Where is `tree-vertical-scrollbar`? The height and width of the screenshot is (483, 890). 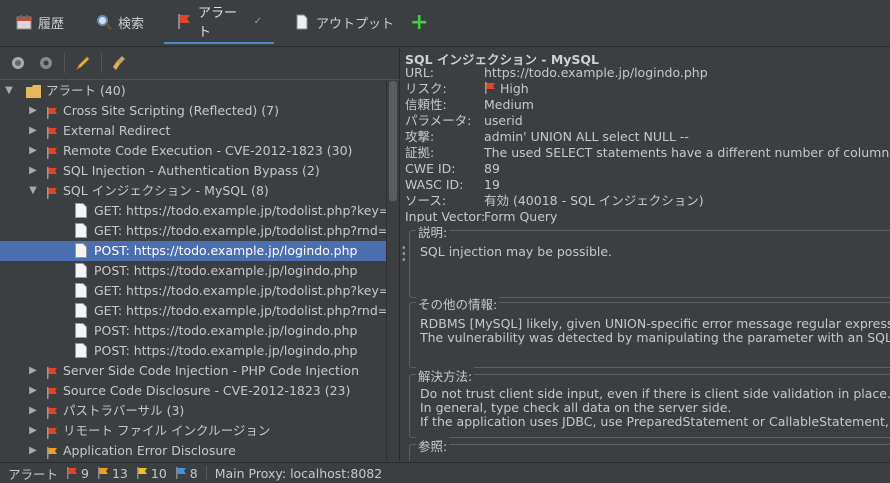
tree-vertical-scrollbar is located at coordinates (392, 271).